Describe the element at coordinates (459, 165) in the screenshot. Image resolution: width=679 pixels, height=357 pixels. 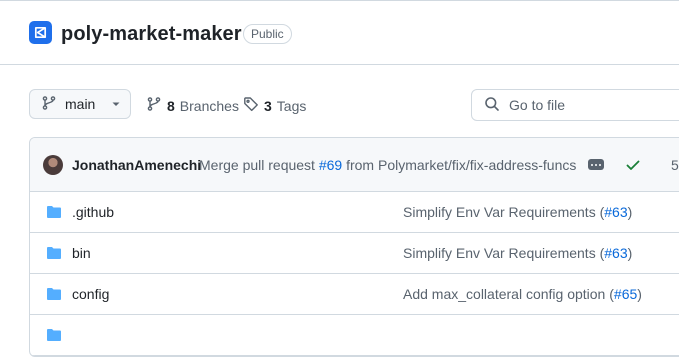
I see `commit-message-suffix: from Polymarket/fix/fix-address-funcs` at that location.